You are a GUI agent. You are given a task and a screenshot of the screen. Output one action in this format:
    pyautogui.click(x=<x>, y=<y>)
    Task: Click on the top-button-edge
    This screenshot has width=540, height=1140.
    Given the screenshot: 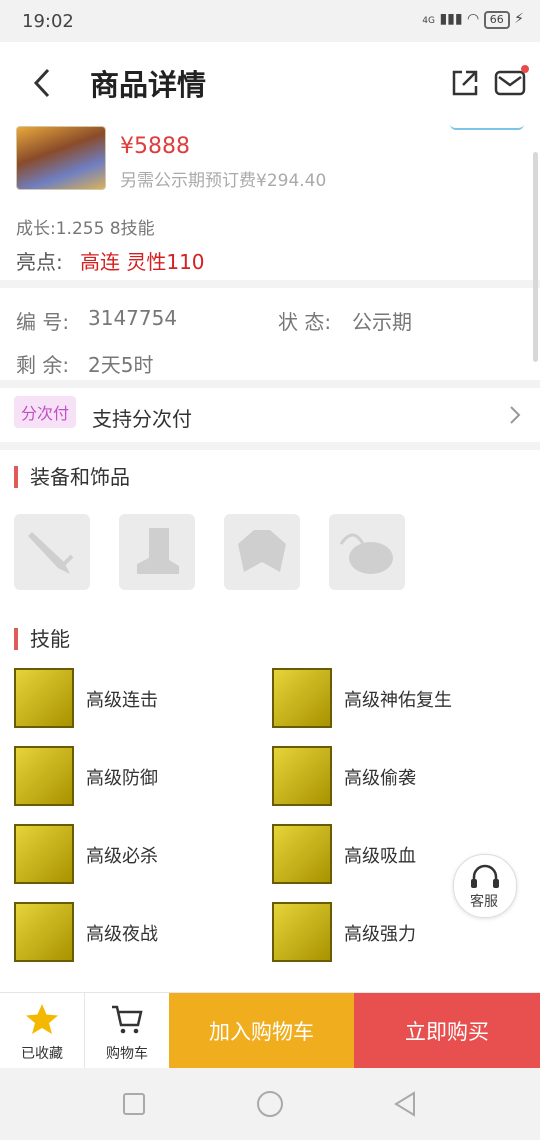 What is the action you would take?
    pyautogui.click(x=487, y=127)
    